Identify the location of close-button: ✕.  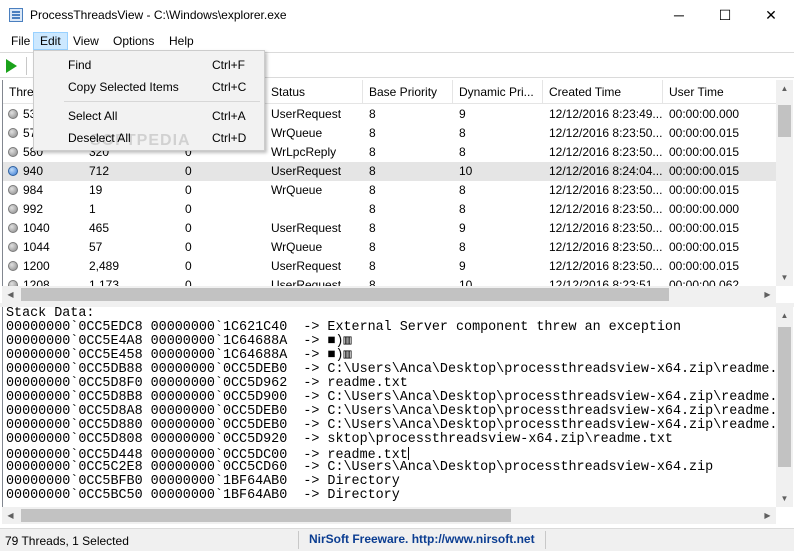
(771, 15).